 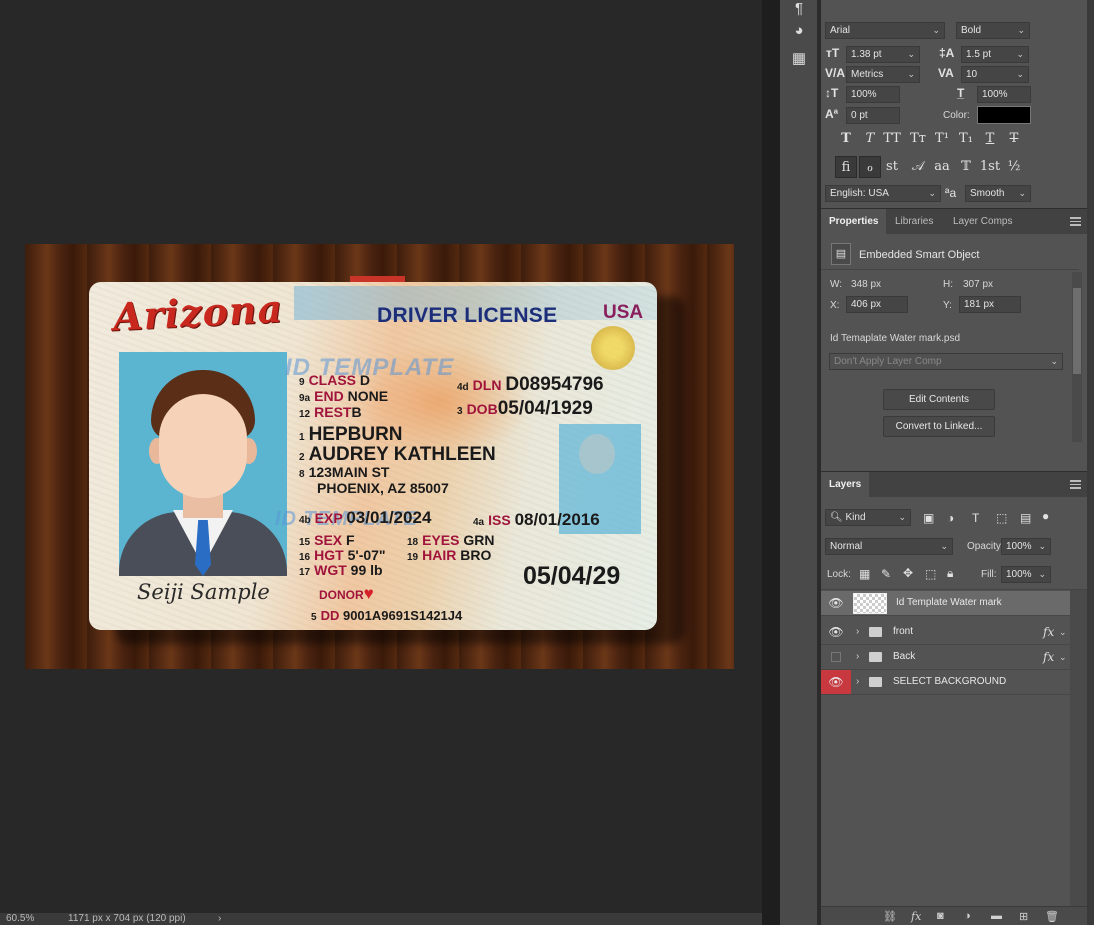 I want to click on tab-libraries: Libraries, so click(x=914, y=222).